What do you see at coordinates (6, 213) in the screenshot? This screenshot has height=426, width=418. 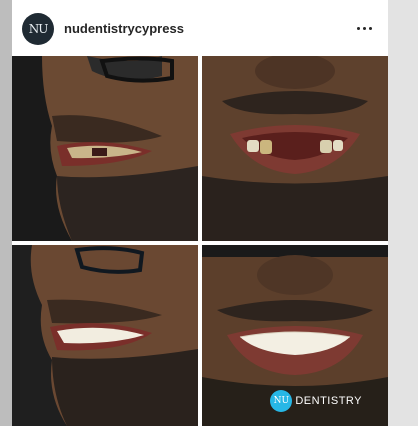 I see `background-left` at bounding box center [6, 213].